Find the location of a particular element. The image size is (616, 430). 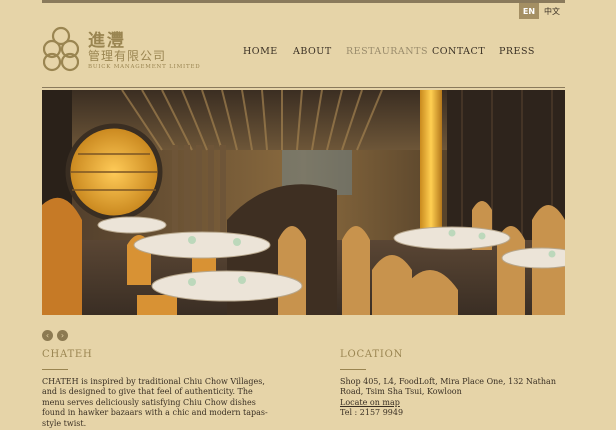

address-line: Road, Tsim Sha Tsui, Kowloon is located at coordinates (401, 392).